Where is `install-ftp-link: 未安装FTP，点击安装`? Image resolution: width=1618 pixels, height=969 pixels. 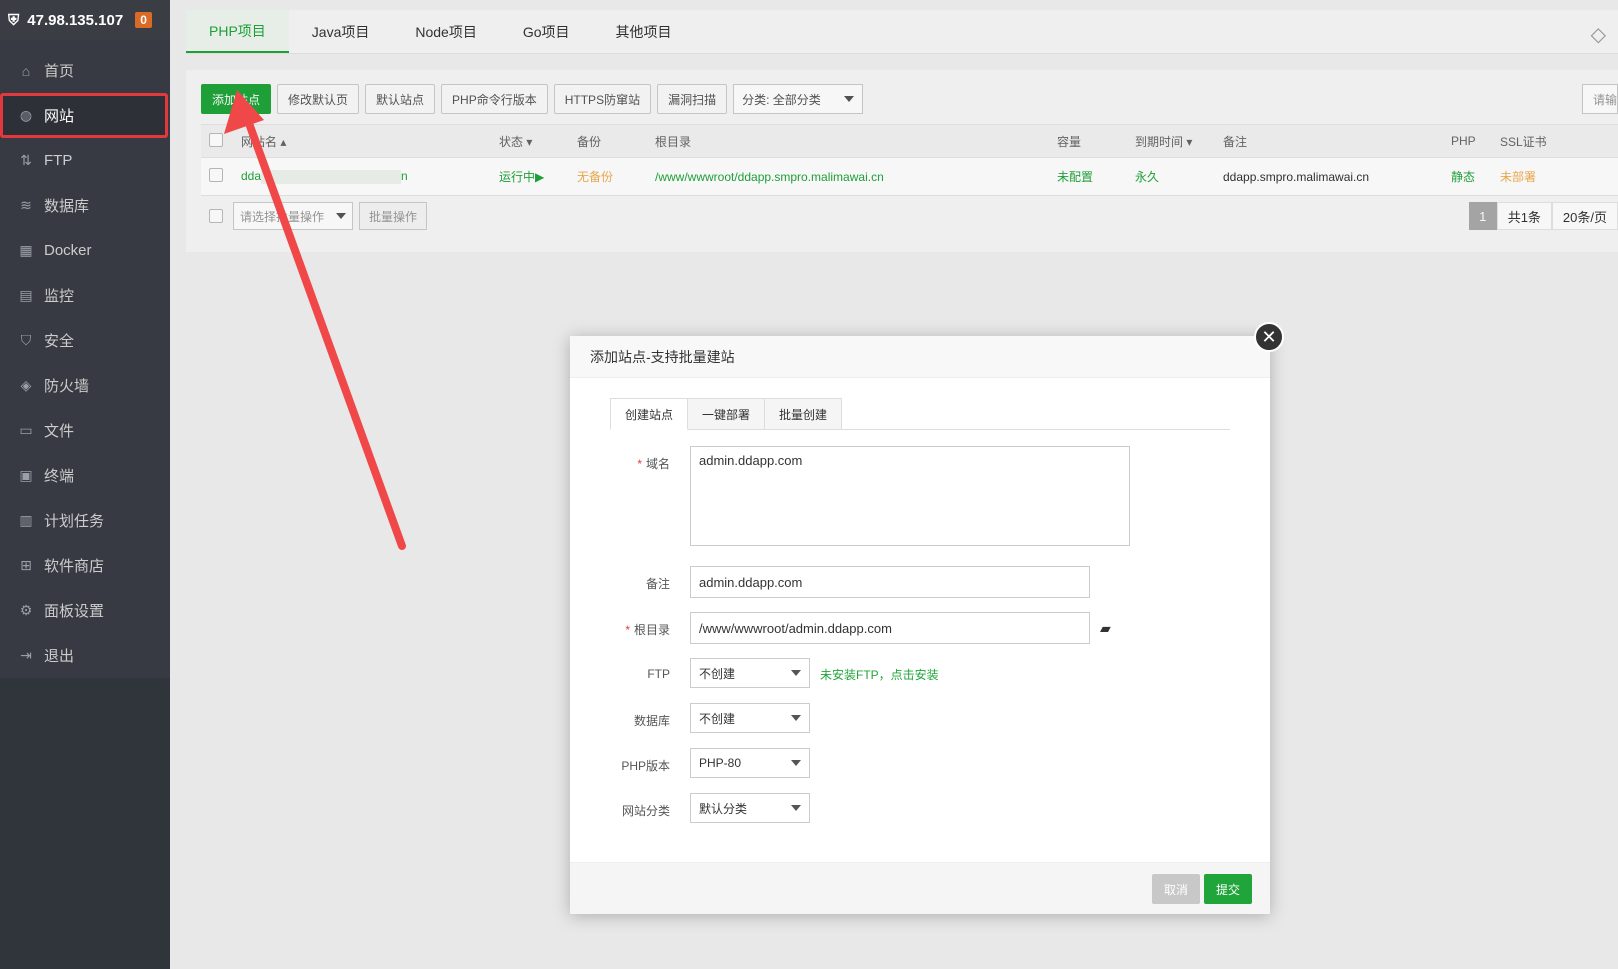 install-ftp-link: 未安装FTP，点击安装 is located at coordinates (879, 670).